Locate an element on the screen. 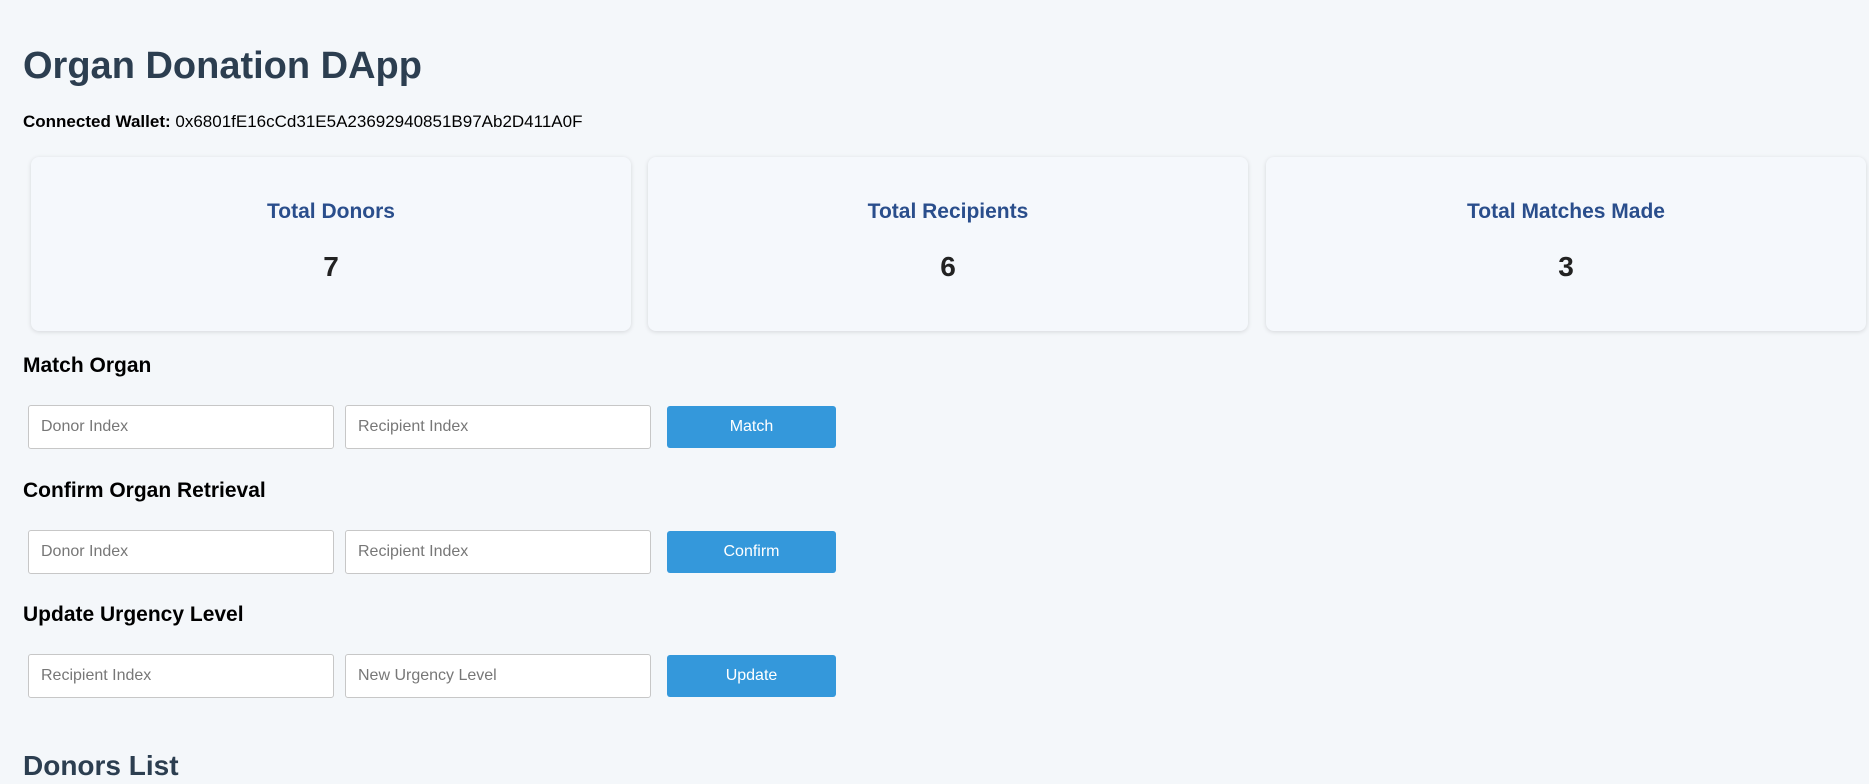 The image size is (1869, 784). match-button: Match is located at coordinates (751, 427).